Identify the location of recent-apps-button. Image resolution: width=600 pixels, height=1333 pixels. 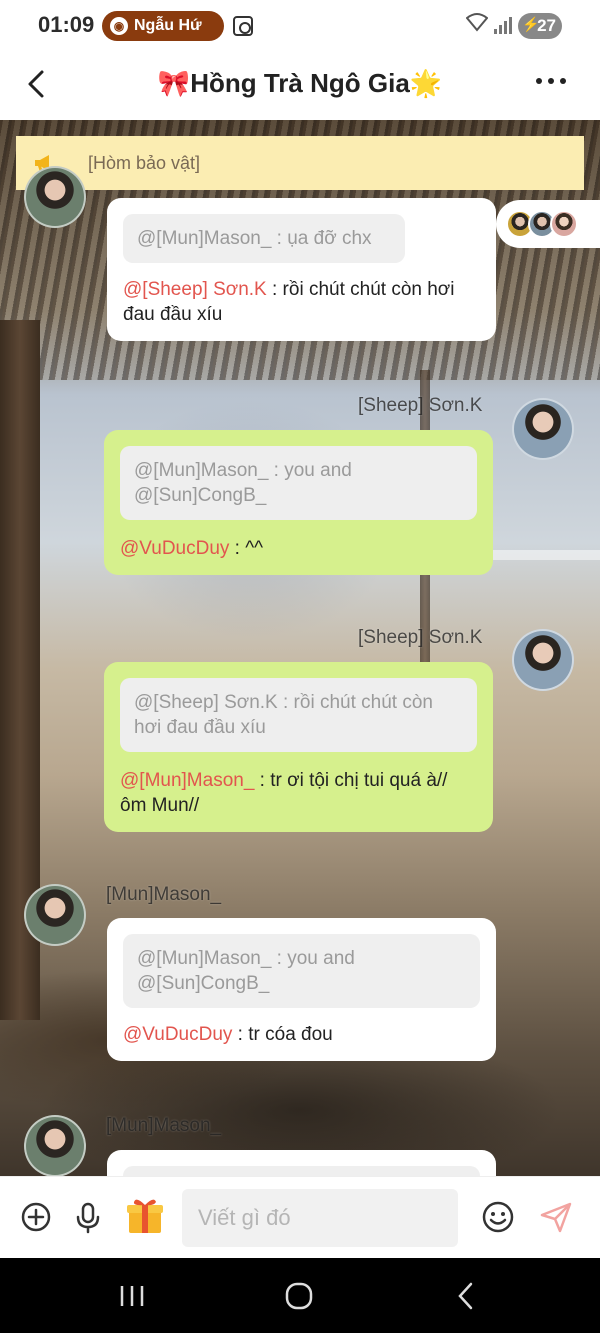
(132, 1296).